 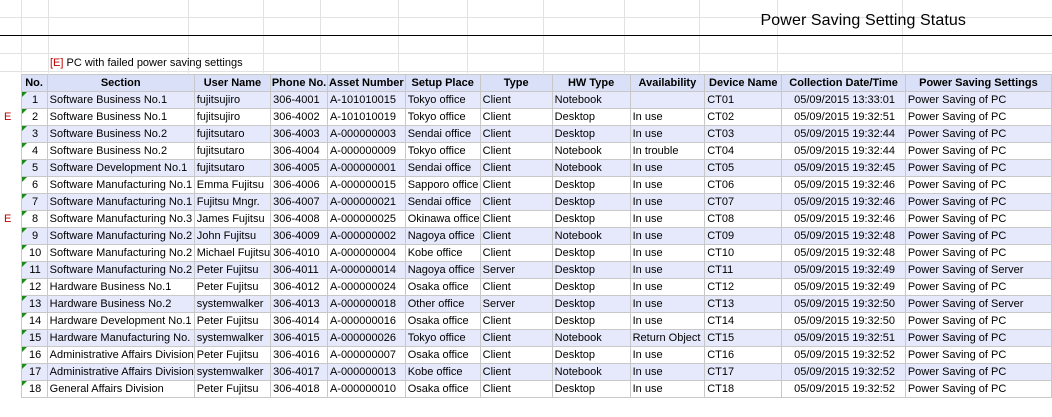 What do you see at coordinates (843, 270) in the screenshot?
I see `cell-collection-date: 05/09/2015 19:32:49` at bounding box center [843, 270].